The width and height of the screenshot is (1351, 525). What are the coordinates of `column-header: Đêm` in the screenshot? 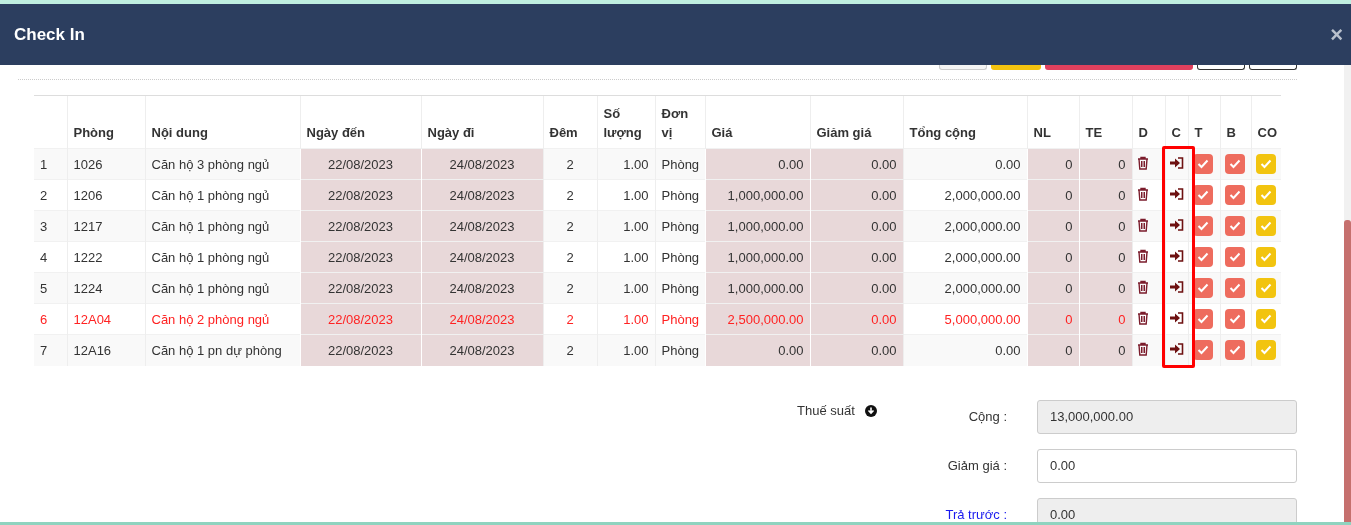 It's located at (563, 132).